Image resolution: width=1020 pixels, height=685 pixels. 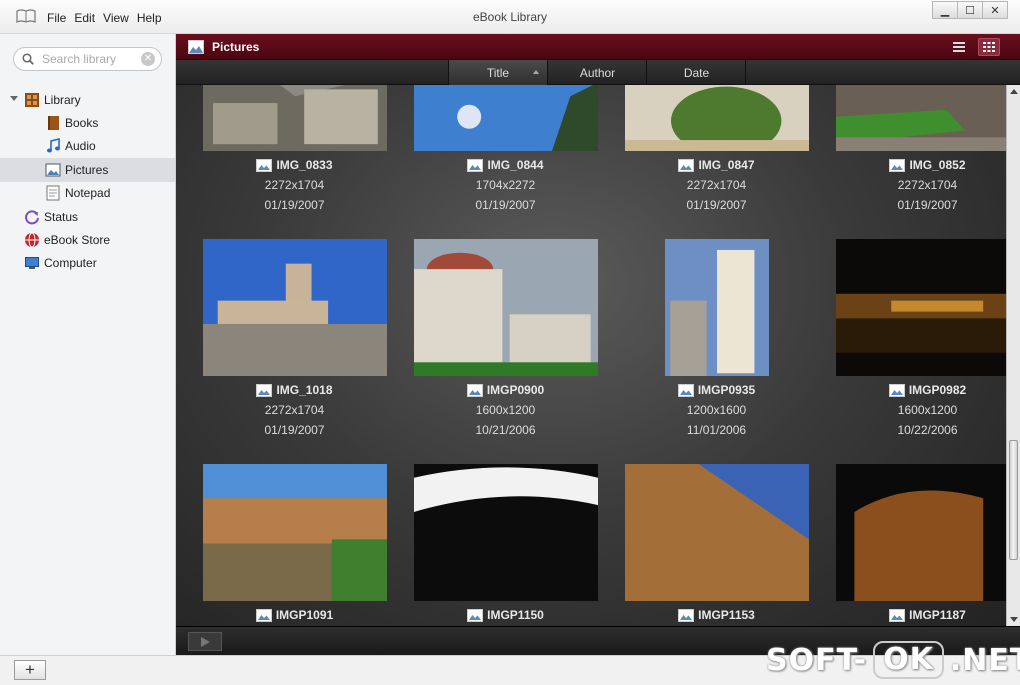 I want to click on sidebar-item-label: Library, so click(x=62, y=99).